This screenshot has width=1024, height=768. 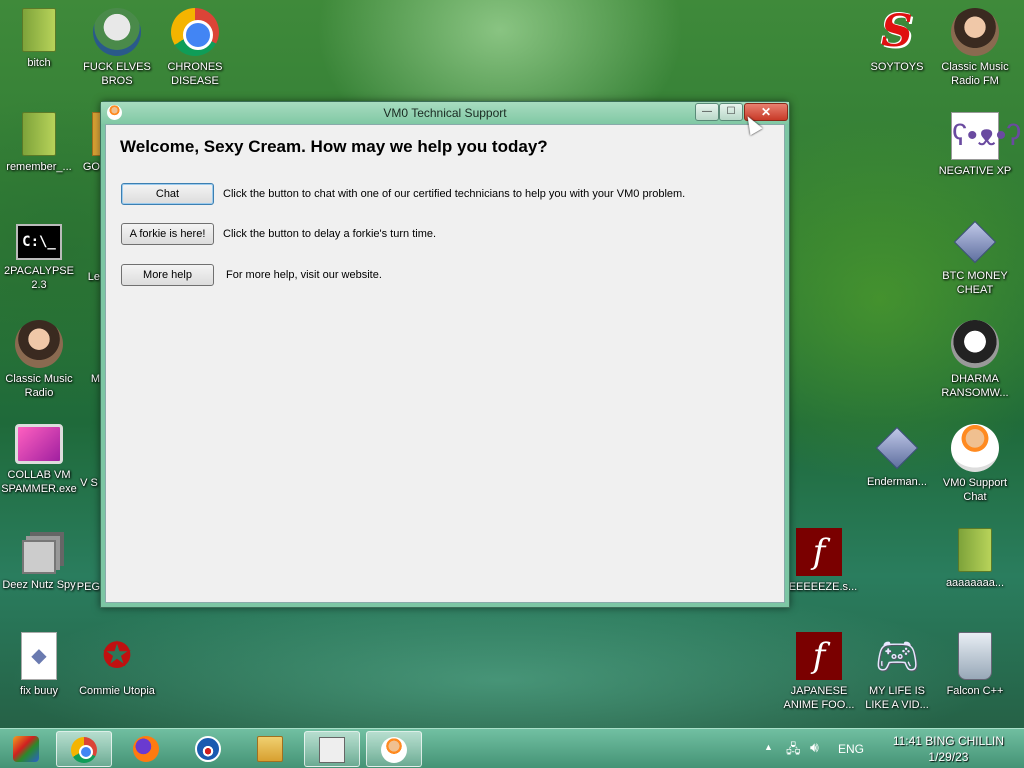 I want to click on taskbar-chrome, so click(x=84, y=749).